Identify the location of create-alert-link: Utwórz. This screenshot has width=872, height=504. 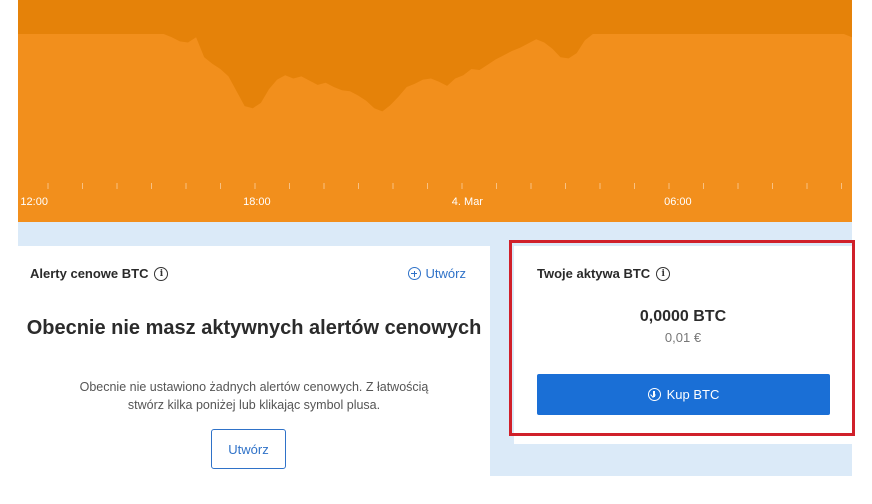
(436, 273).